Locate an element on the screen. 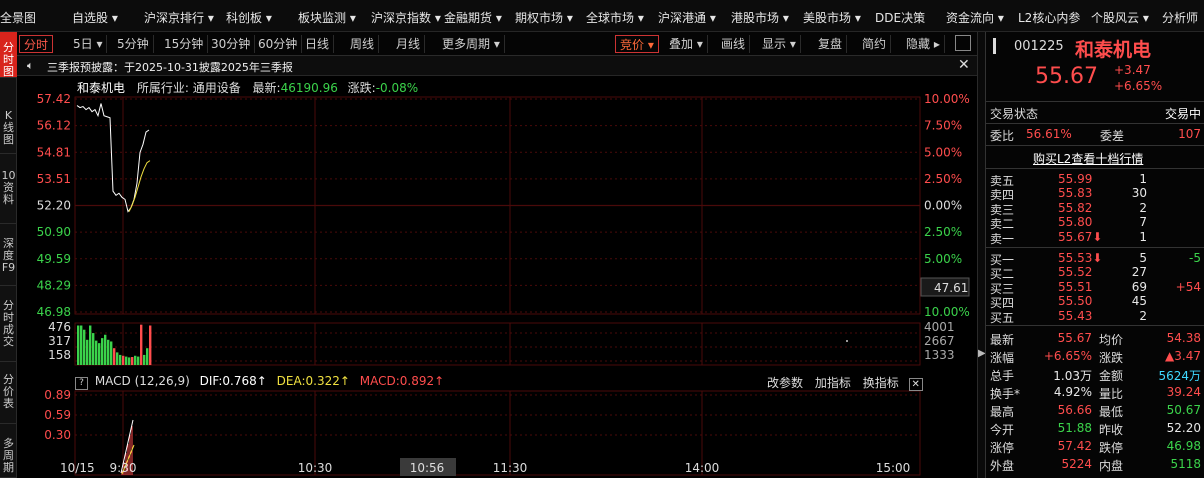  top-menu-item: 自选股 ▾ is located at coordinates (95, 17).